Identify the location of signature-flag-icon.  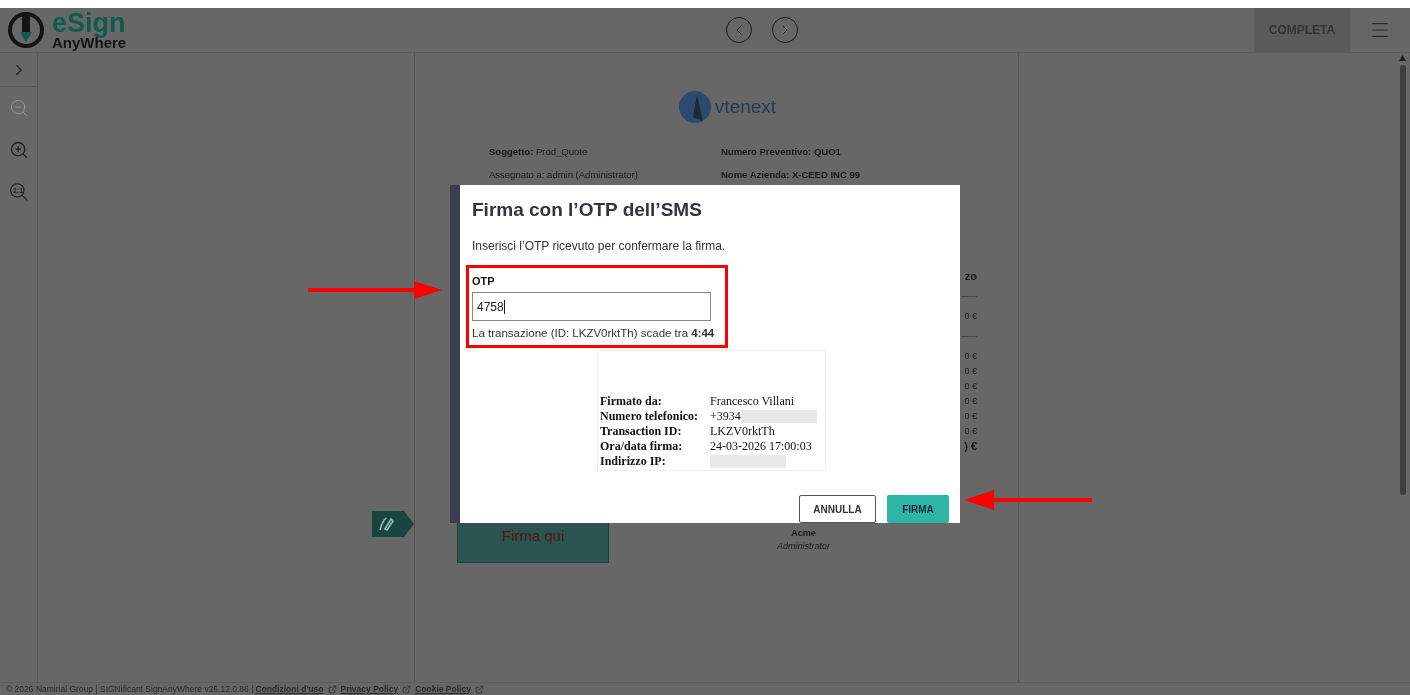
(393, 524).